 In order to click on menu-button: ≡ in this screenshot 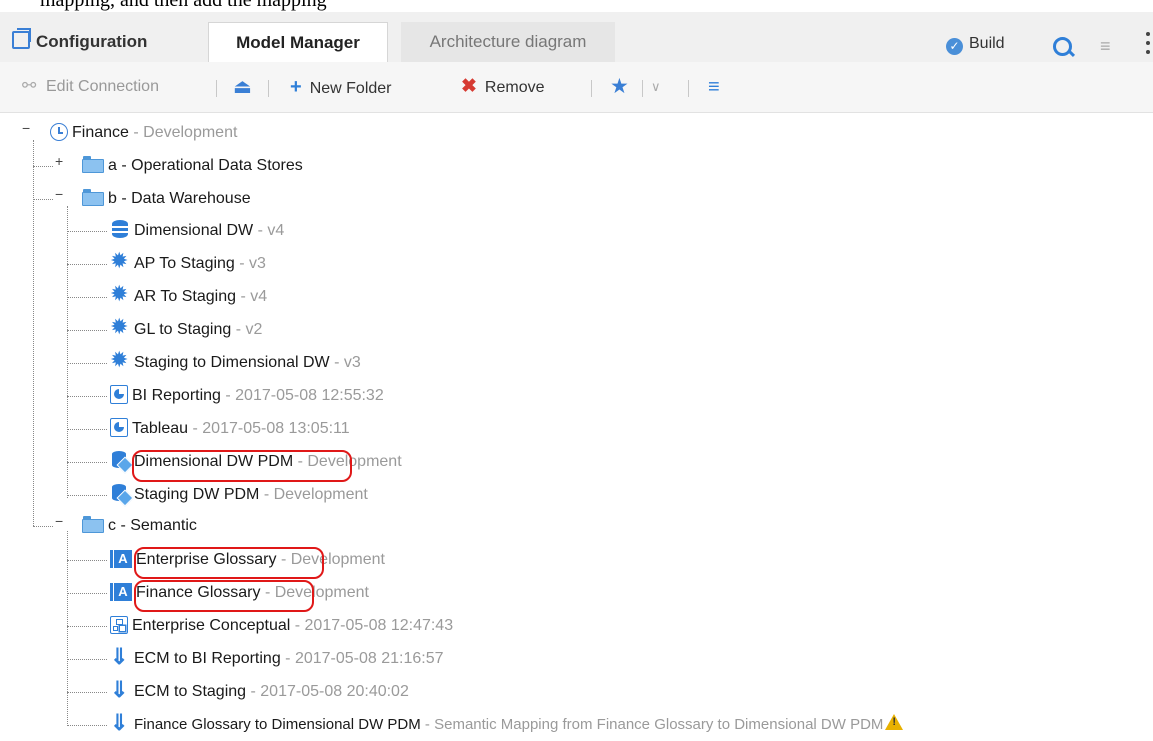, I will do `click(714, 87)`.